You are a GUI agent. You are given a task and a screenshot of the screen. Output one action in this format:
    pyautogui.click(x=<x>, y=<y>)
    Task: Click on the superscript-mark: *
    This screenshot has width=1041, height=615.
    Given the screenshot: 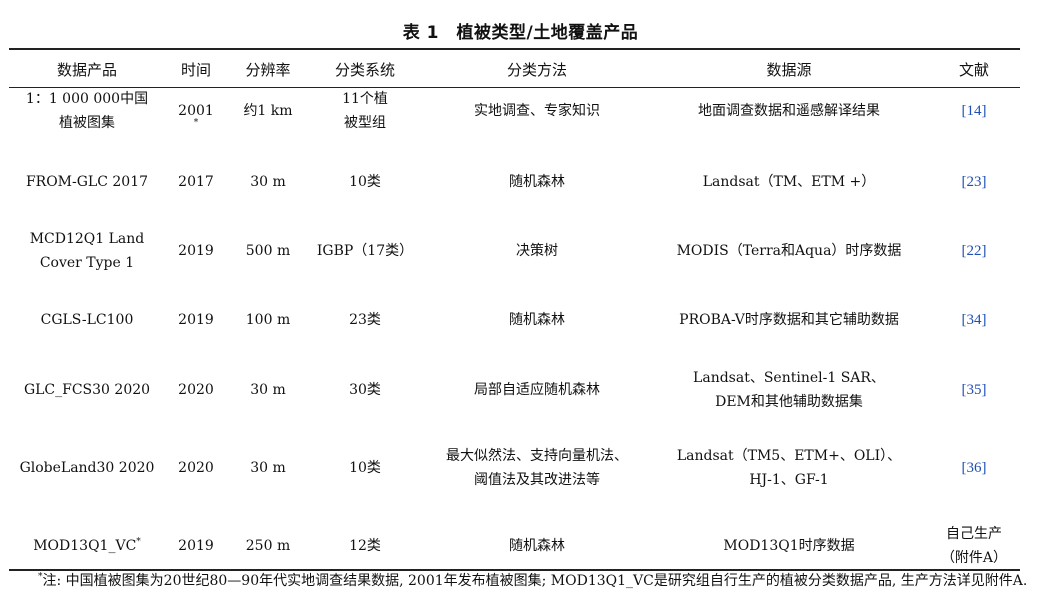 What is the action you would take?
    pyautogui.click(x=138, y=542)
    